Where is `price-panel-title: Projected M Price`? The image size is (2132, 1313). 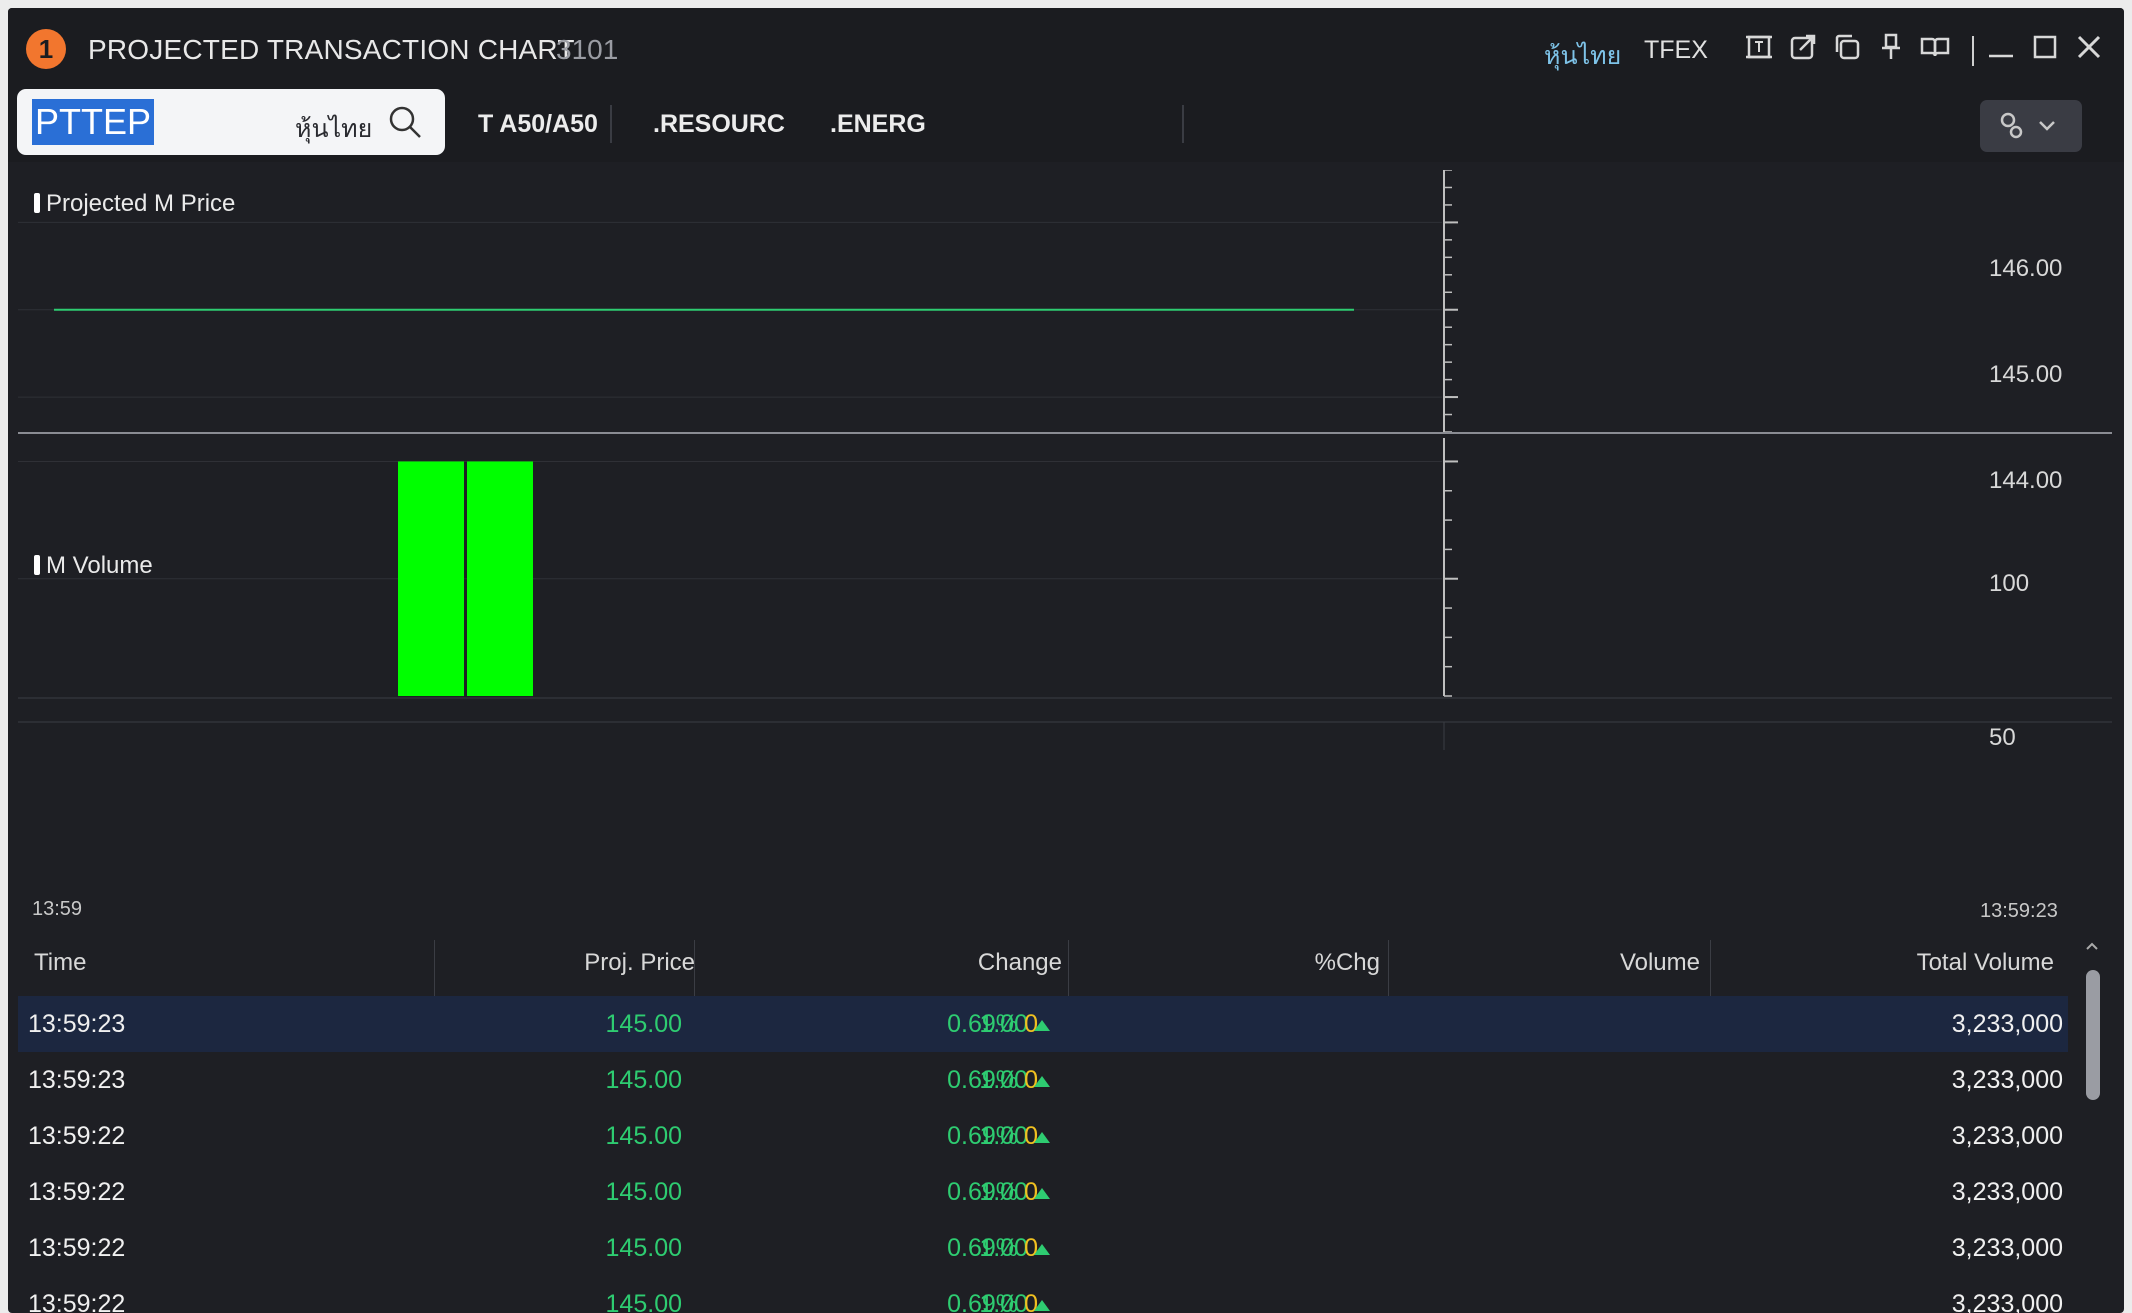
price-panel-title: Projected M Price is located at coordinates (141, 203).